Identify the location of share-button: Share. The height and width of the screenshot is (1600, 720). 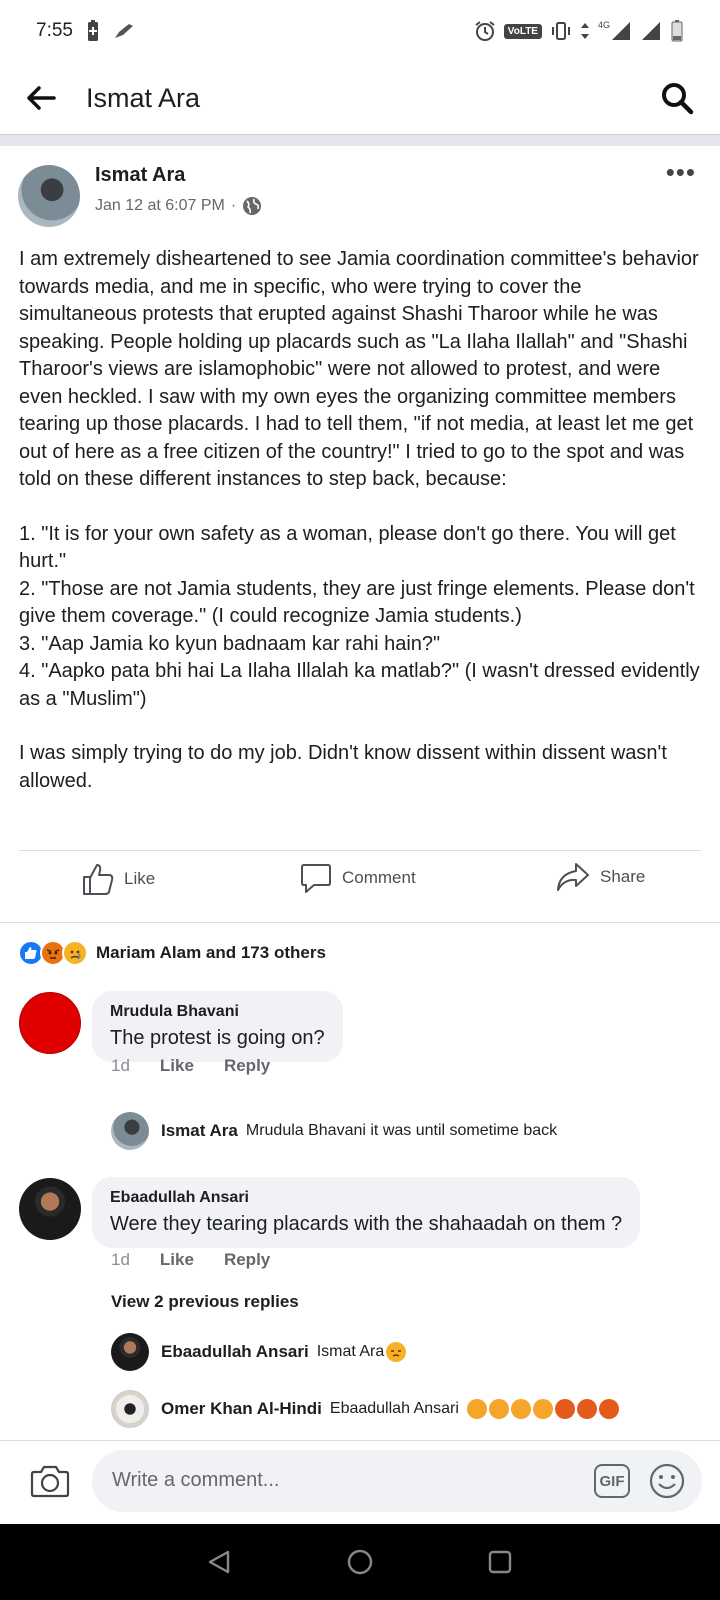
(600, 877).